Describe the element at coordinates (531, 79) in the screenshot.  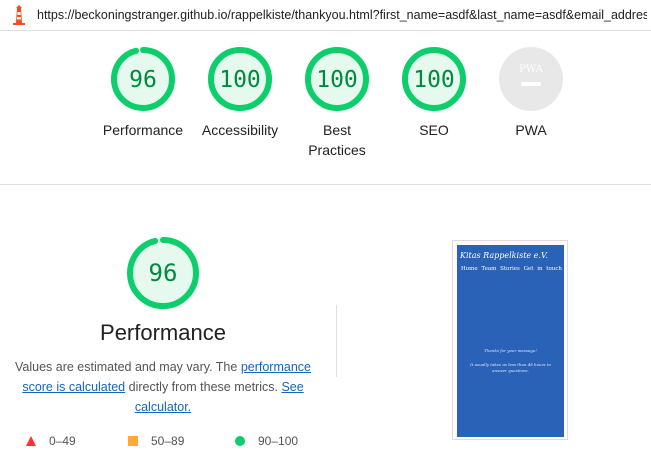
I see `pwa-badge-icon: PWA` at that location.